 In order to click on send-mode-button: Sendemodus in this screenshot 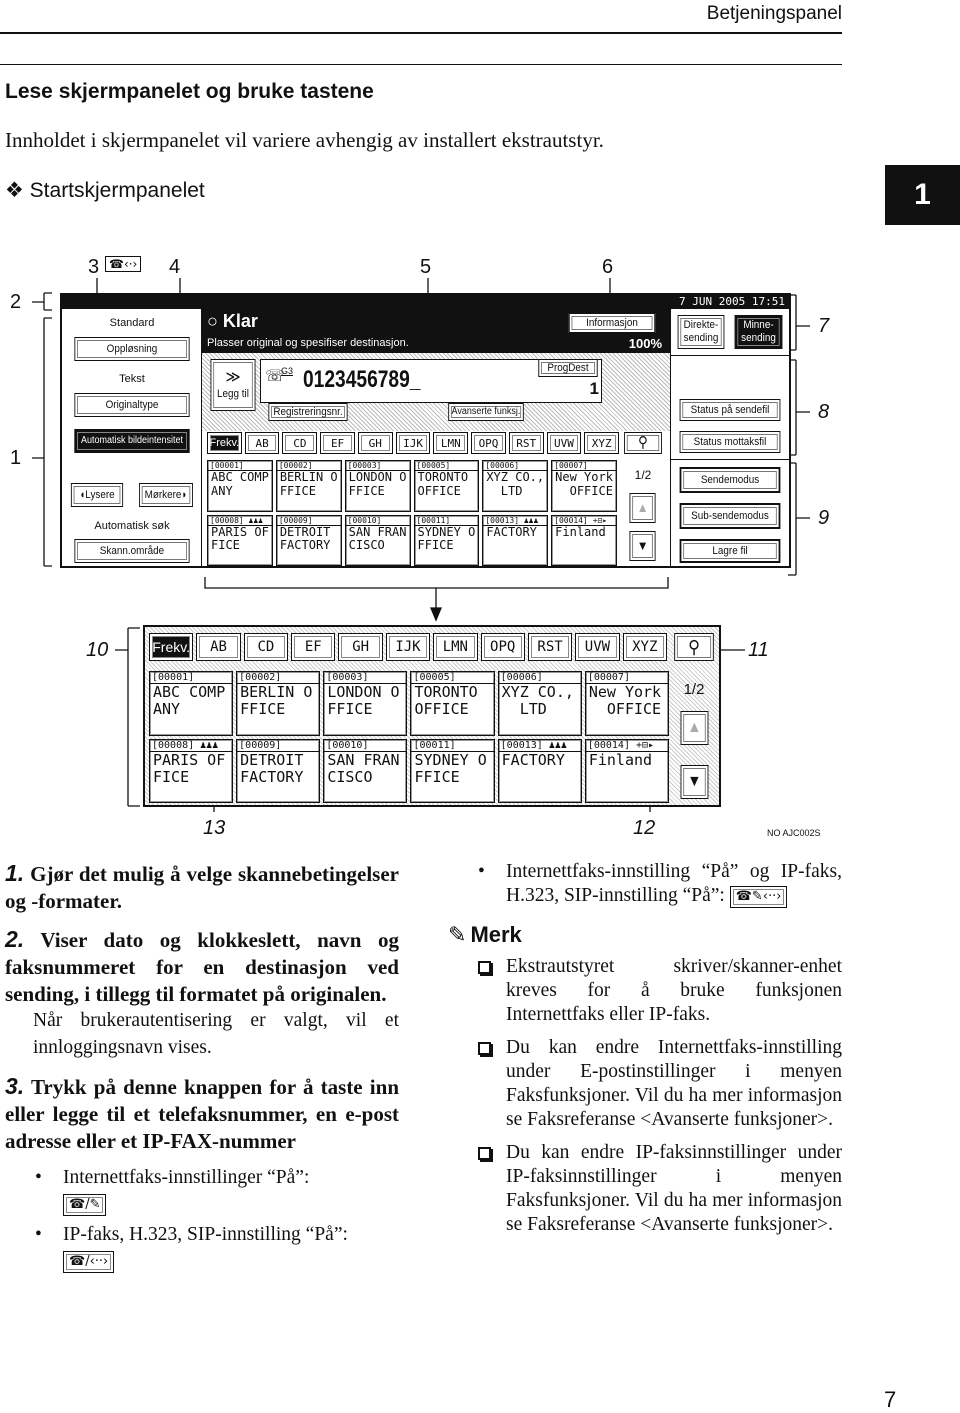, I will do `click(730, 480)`.